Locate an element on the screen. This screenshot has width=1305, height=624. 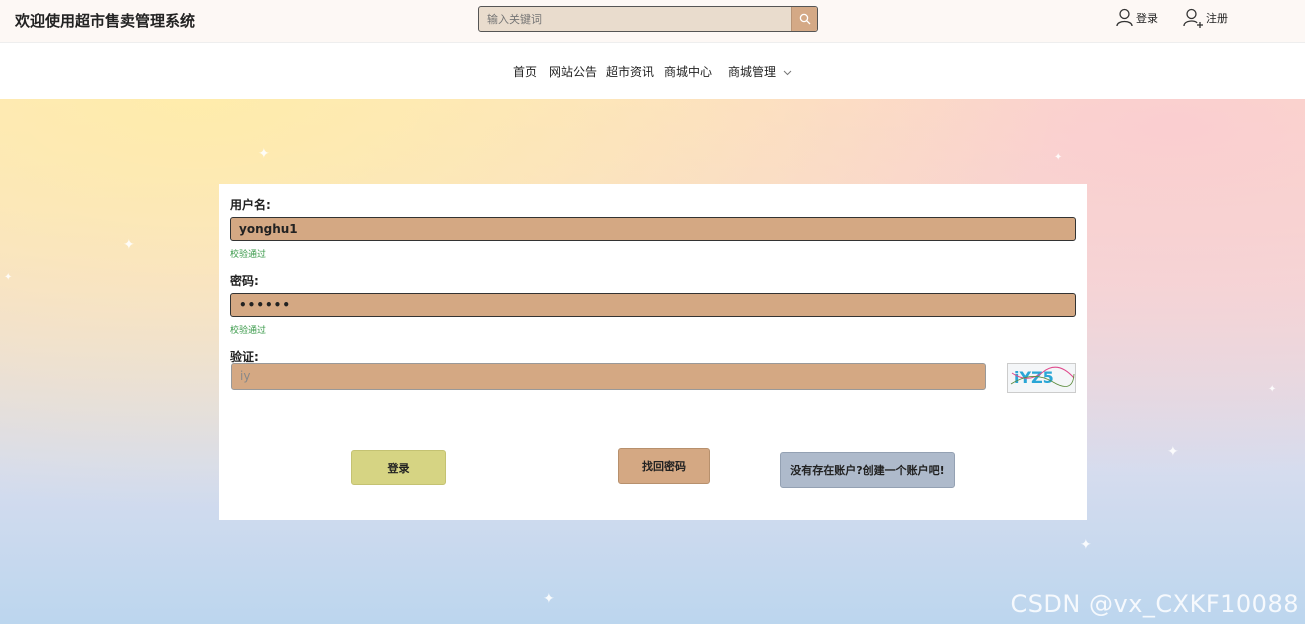
search-bar is located at coordinates (648, 19).